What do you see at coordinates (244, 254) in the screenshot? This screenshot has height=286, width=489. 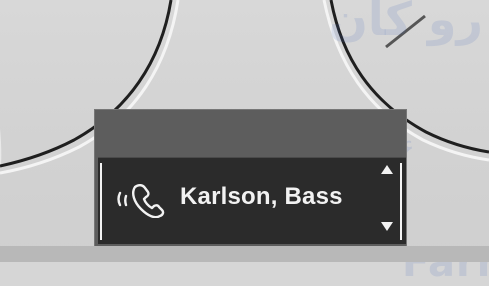 I see `lower-panel-strip` at bounding box center [244, 254].